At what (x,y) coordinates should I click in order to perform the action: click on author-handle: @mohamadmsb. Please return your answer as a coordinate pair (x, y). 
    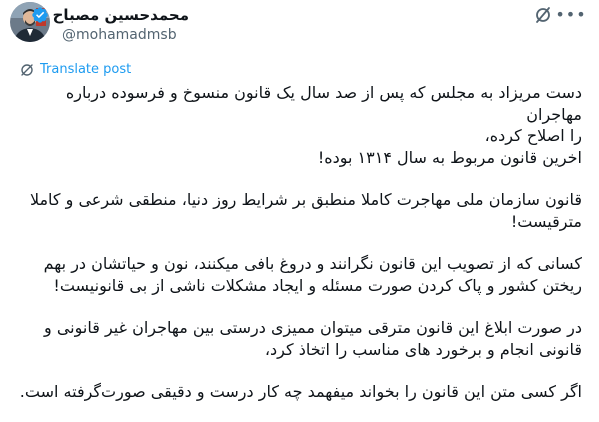
    Looking at the image, I should click on (119, 35).